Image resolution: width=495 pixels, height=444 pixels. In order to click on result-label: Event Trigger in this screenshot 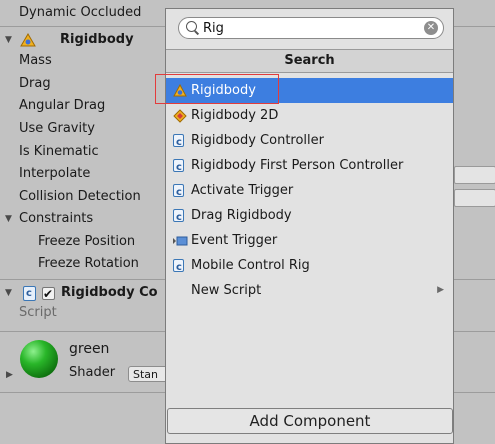, I will do `click(234, 240)`.